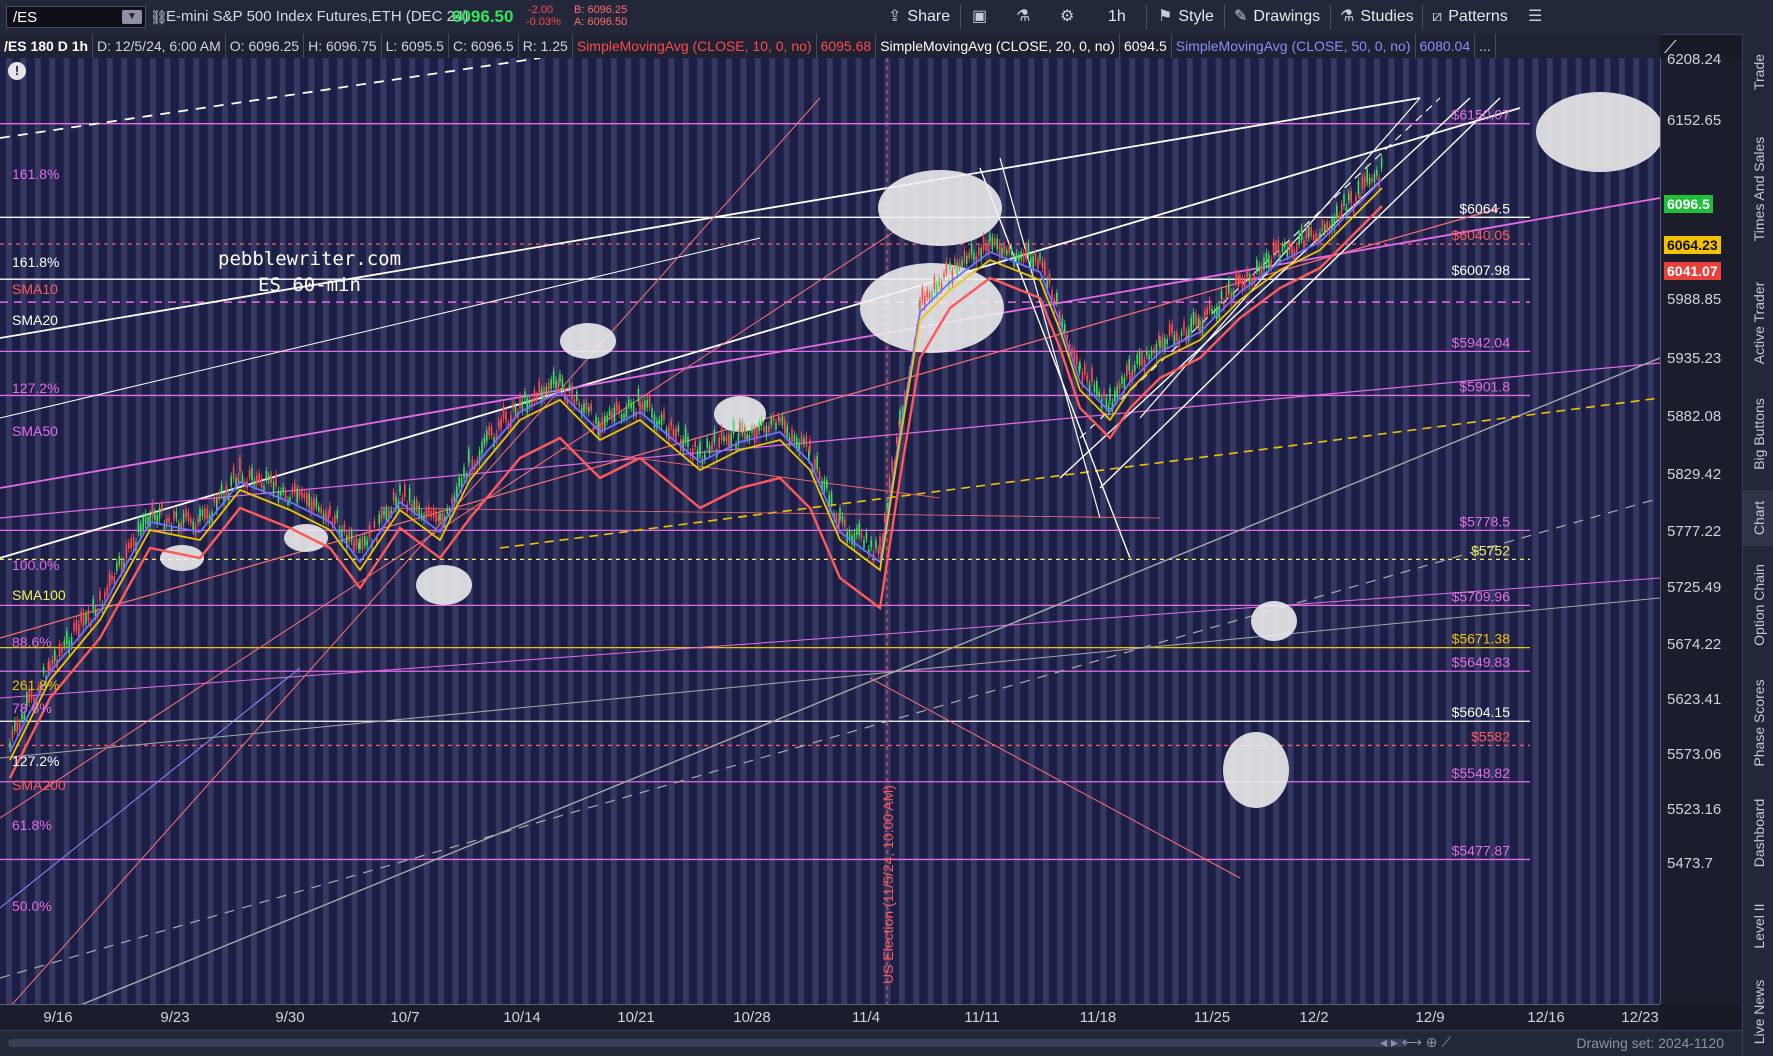 The width and height of the screenshot is (1773, 1056). What do you see at coordinates (35, 431) in the screenshot?
I see `level-label-left: SMA50` at bounding box center [35, 431].